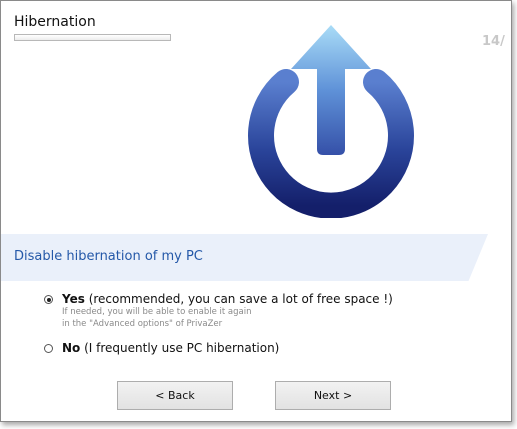  Describe the element at coordinates (180, 348) in the screenshot. I see `option-no-detail: (I frequently use PC hibernation)` at that location.